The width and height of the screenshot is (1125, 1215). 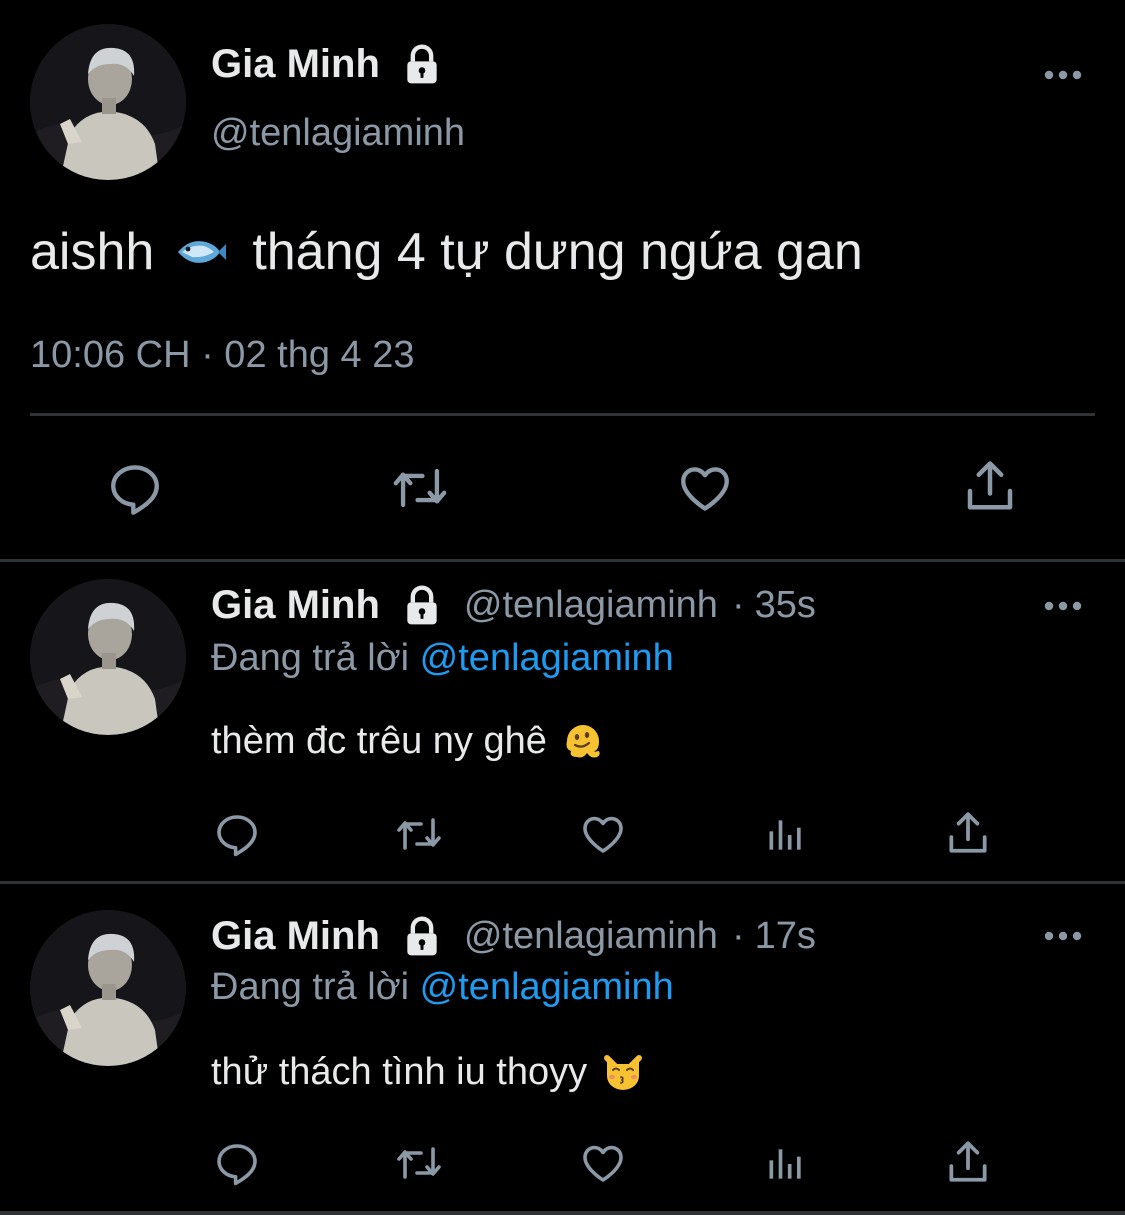 I want to click on tweet-text: thử thách tình iu thoyy, so click(x=428, y=1072).